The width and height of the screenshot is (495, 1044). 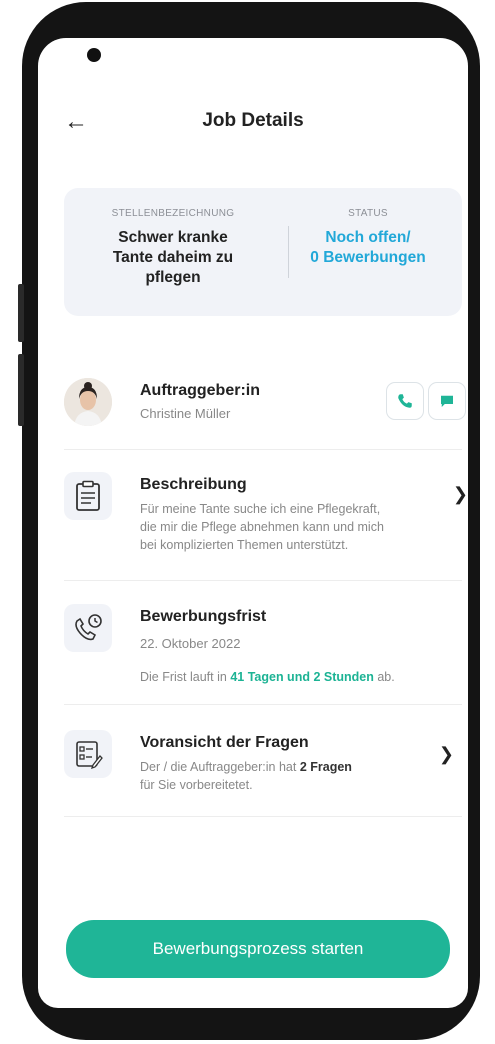 What do you see at coordinates (173, 257) in the screenshot?
I see `position-title-line: Tante daheim zu` at bounding box center [173, 257].